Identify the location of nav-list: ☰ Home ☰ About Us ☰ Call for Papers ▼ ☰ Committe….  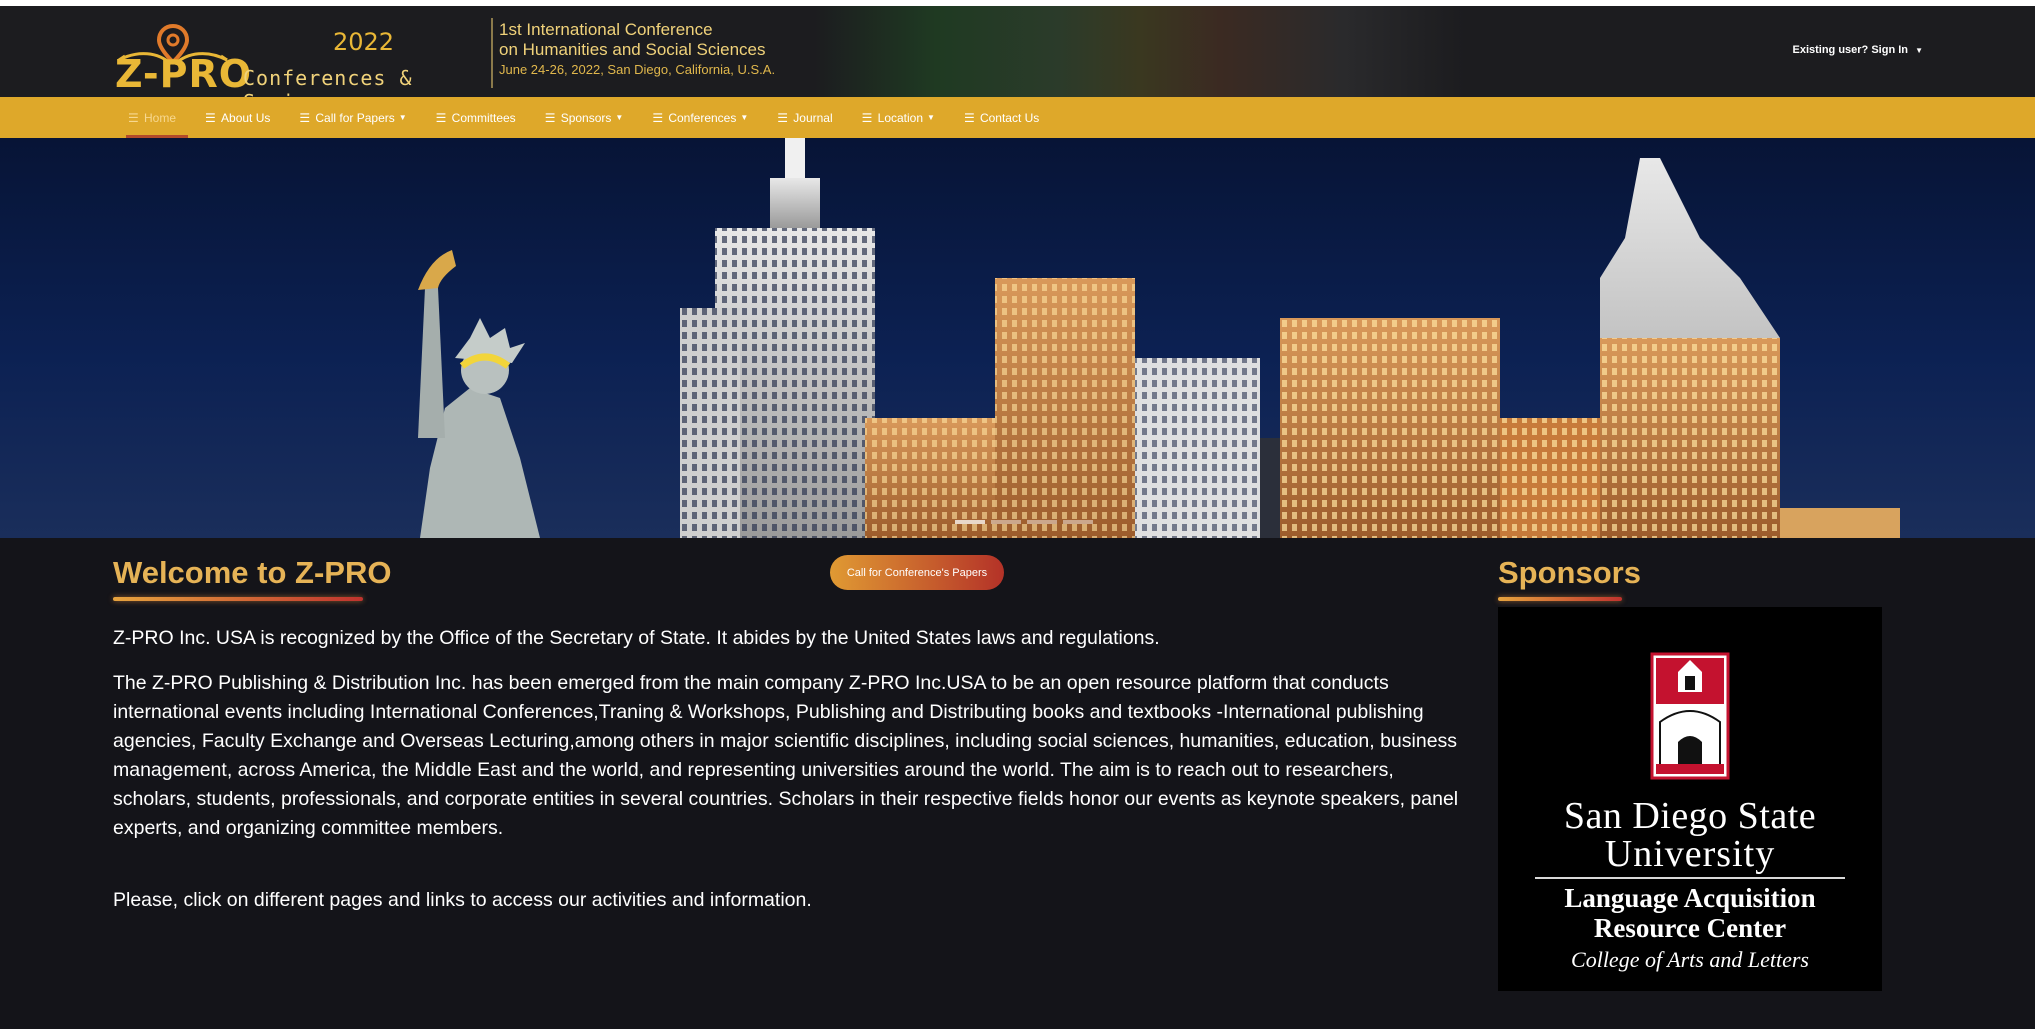
(596, 117).